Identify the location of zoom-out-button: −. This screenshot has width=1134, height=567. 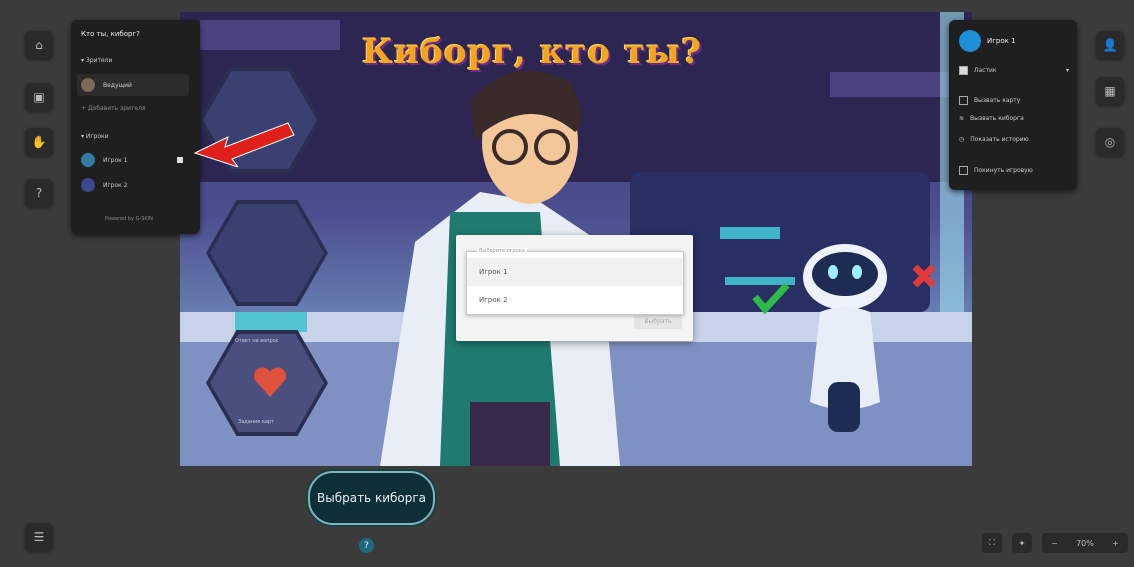
(1054, 543).